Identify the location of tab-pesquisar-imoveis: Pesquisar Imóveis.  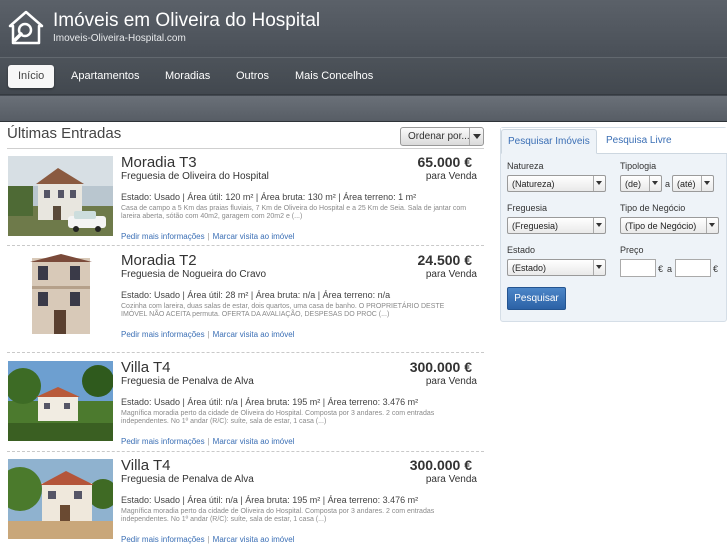
(549, 141).